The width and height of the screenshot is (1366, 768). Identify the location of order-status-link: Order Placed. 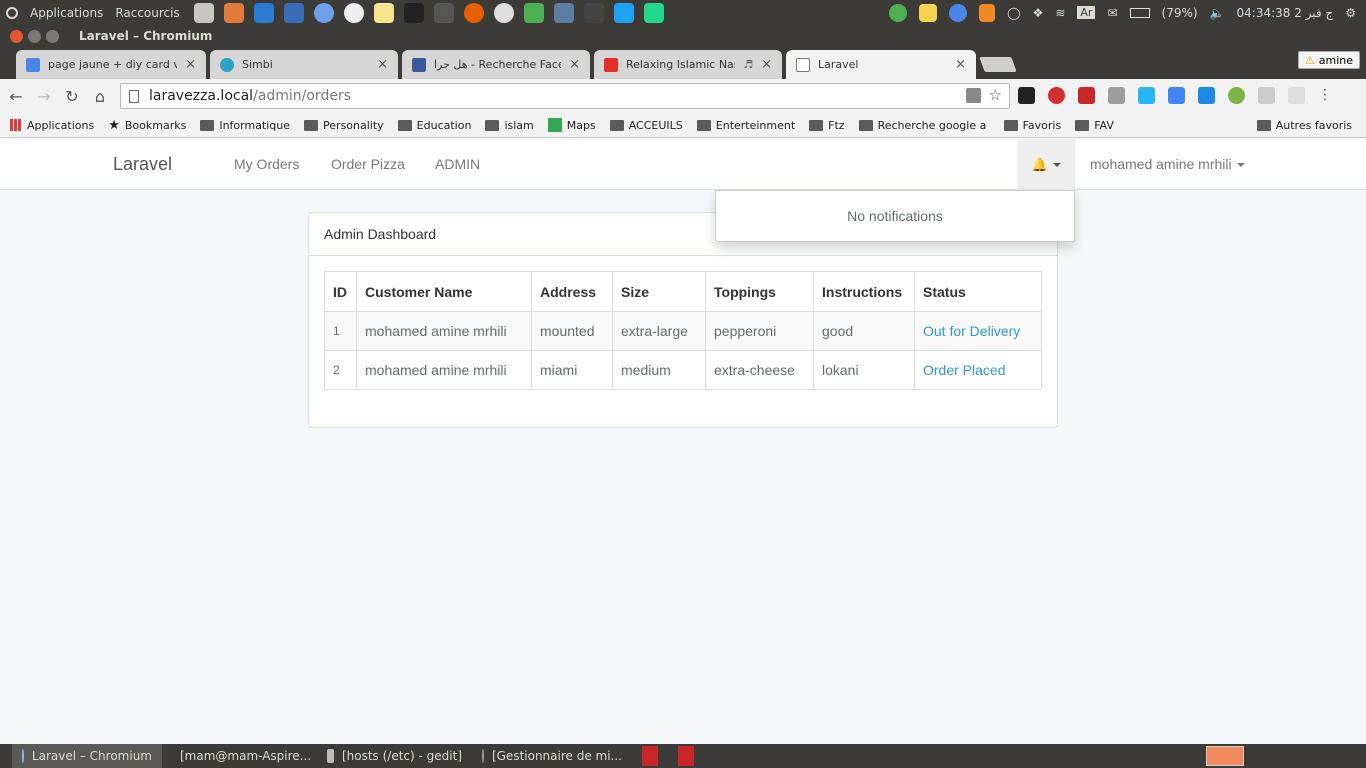
(964, 370).